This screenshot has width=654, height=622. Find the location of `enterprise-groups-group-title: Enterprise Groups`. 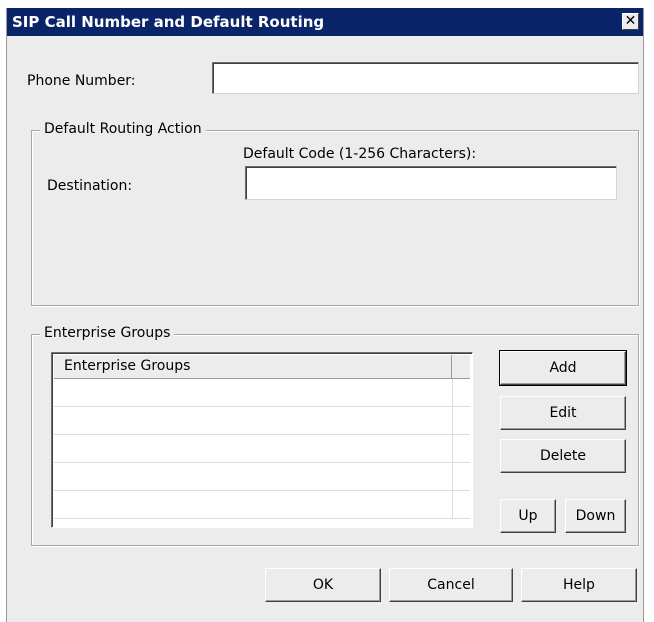

enterprise-groups-group-title: Enterprise Groups is located at coordinates (107, 333).